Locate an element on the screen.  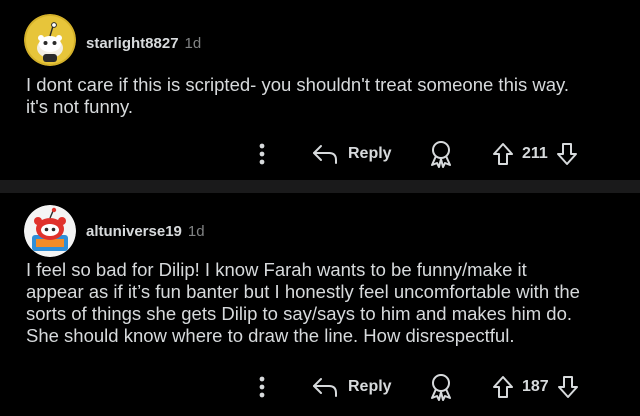
comment-actions: Reply 187 is located at coordinates (320, 387).